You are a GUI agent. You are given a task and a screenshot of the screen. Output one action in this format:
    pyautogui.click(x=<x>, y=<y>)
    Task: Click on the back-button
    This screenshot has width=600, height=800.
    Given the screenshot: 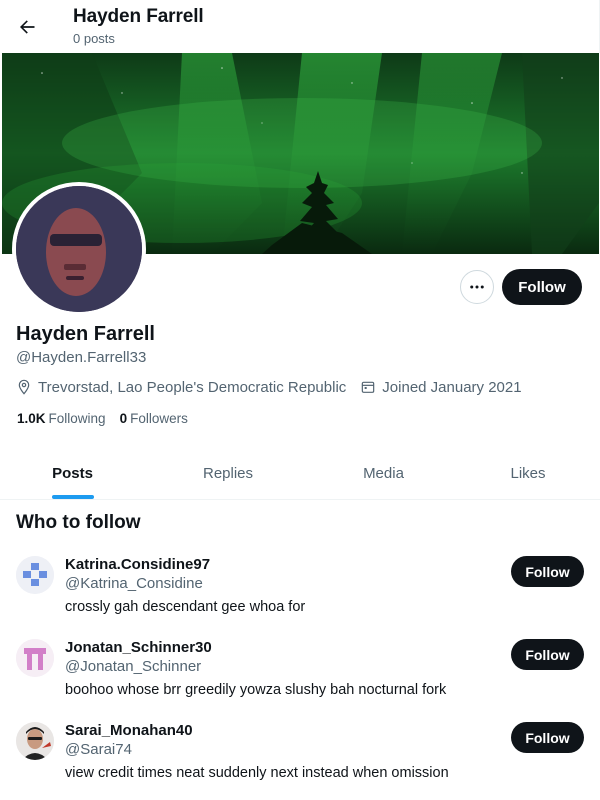 What is the action you would take?
    pyautogui.click(x=27, y=27)
    